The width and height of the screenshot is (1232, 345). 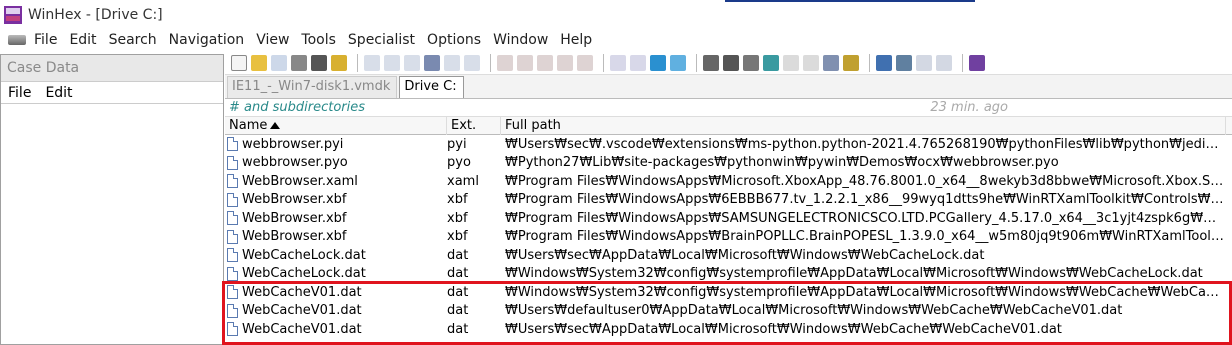 I want to click on title-bar: WinHex - [Drive C:], so click(x=616, y=14).